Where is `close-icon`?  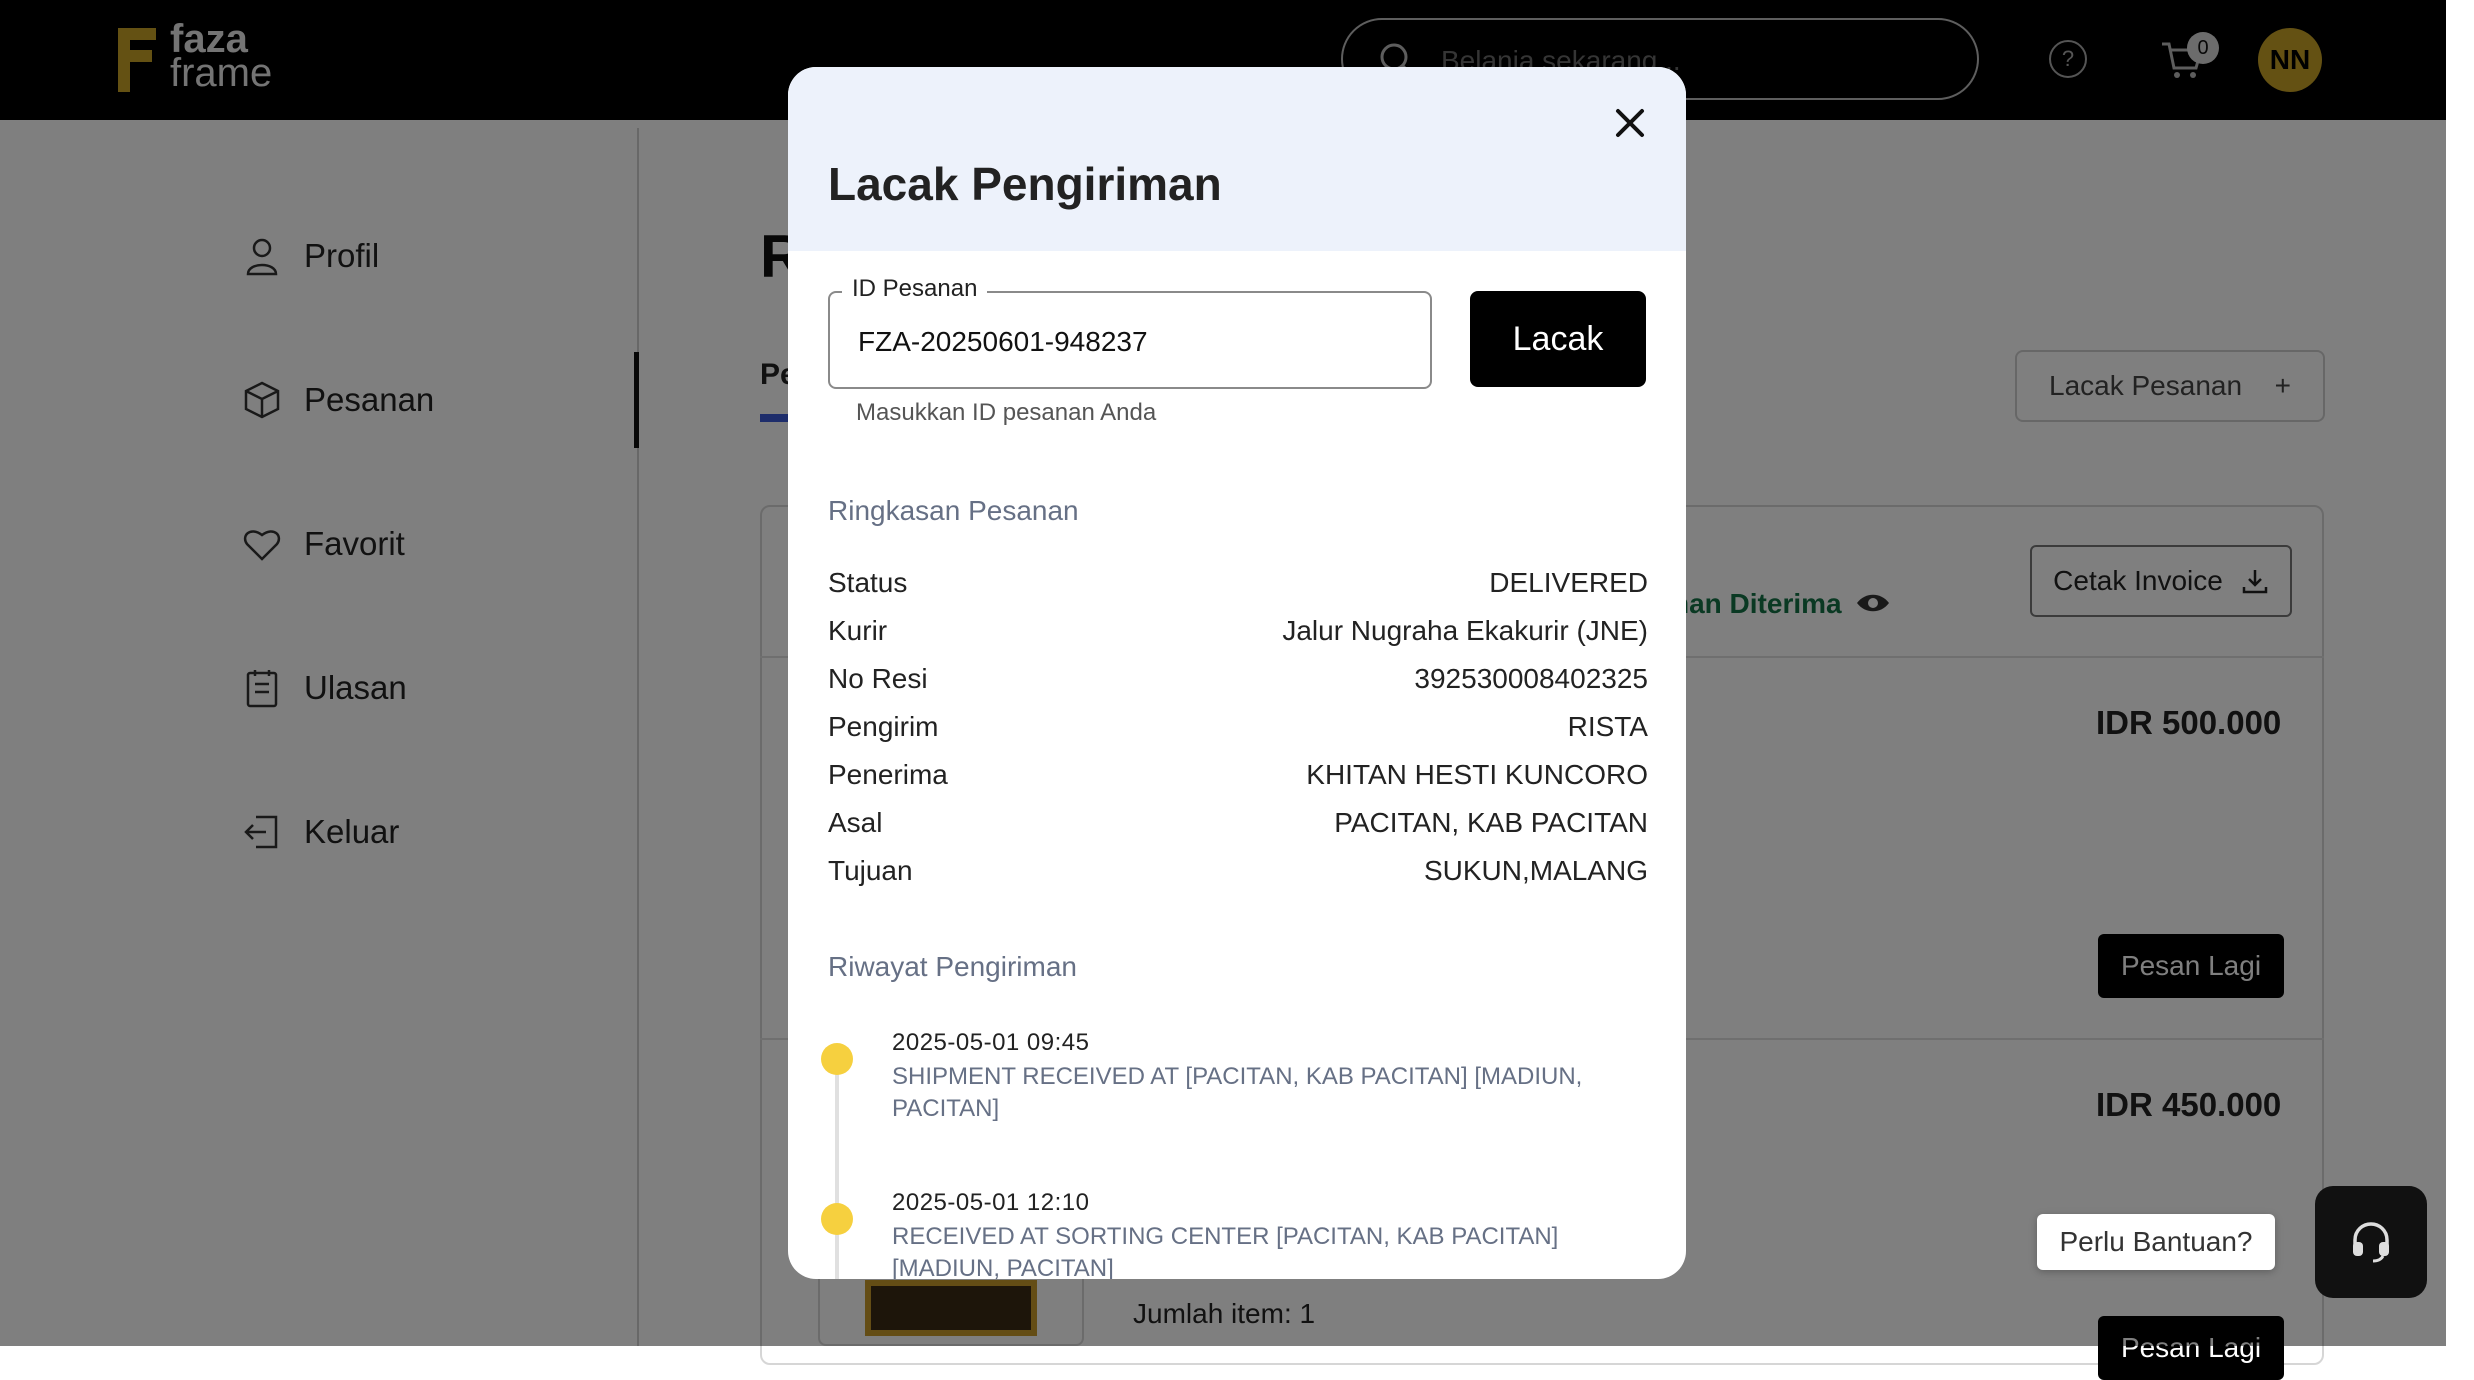 close-icon is located at coordinates (1630, 123).